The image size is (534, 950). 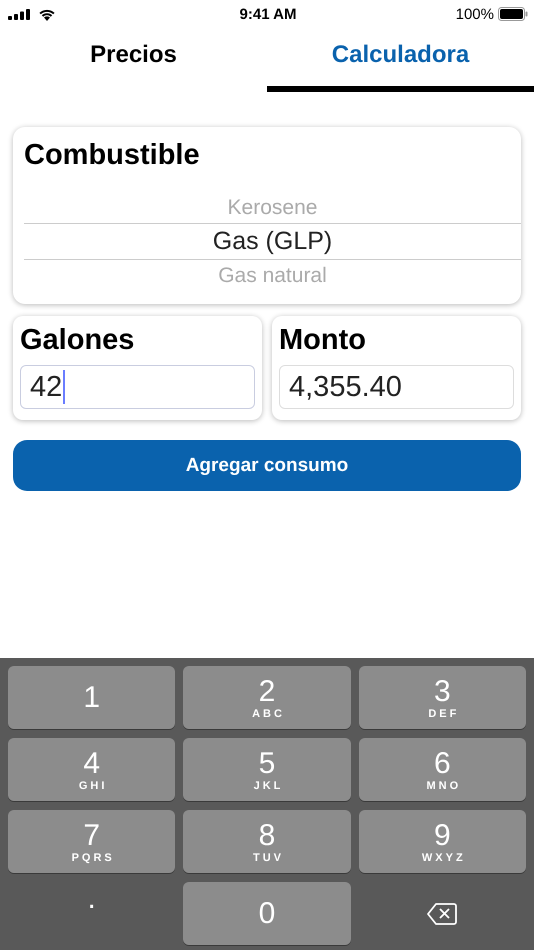 What do you see at coordinates (19, 14) in the screenshot?
I see `signal-icon` at bounding box center [19, 14].